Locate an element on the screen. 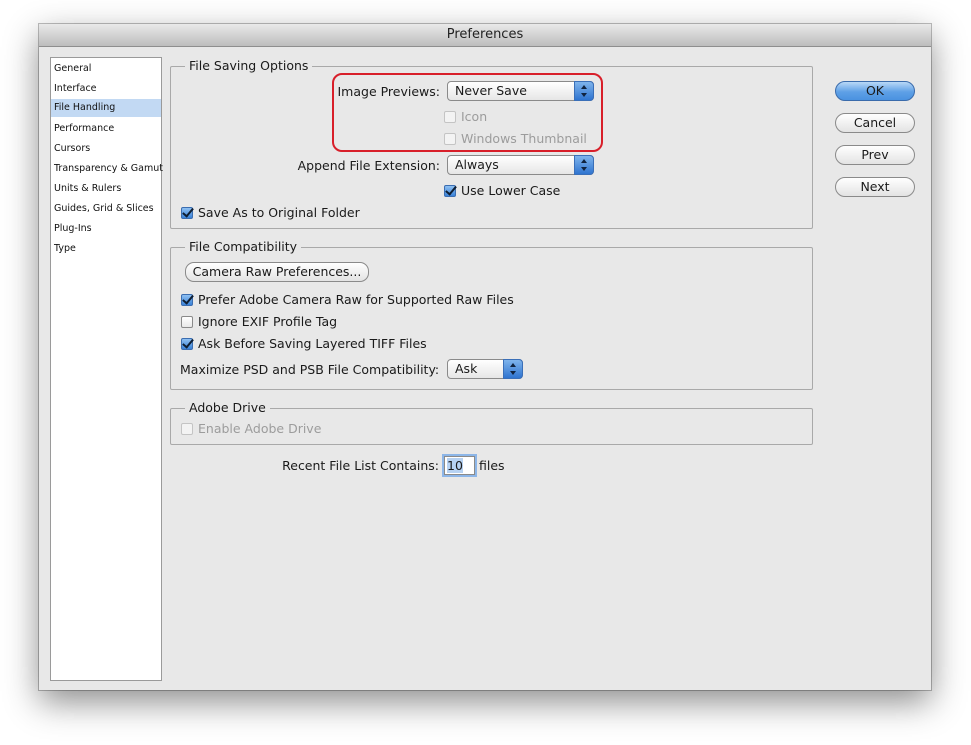 Image resolution: width=971 pixels, height=745 pixels. image-previews-select: Never Save is located at coordinates (520, 91).